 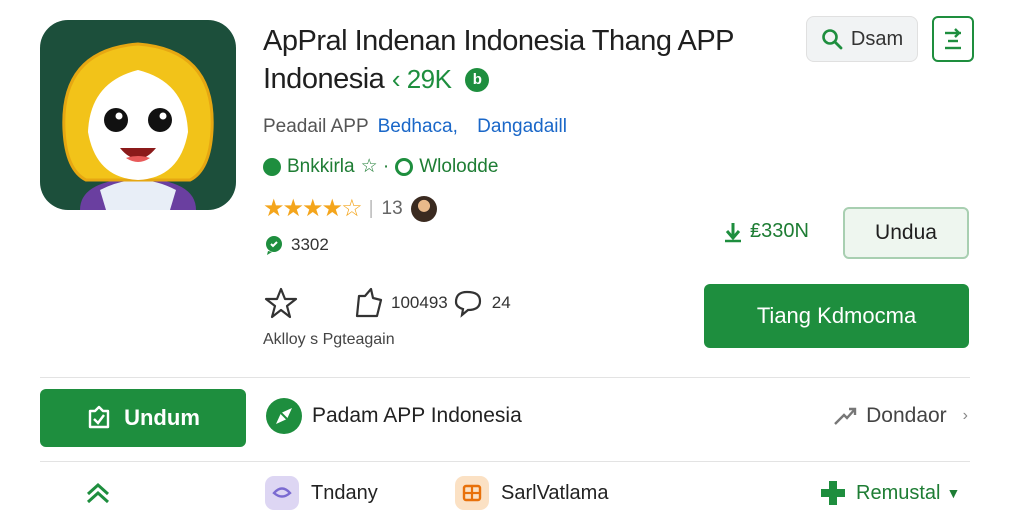 I want to click on undum-button: Undum, so click(x=143, y=418).